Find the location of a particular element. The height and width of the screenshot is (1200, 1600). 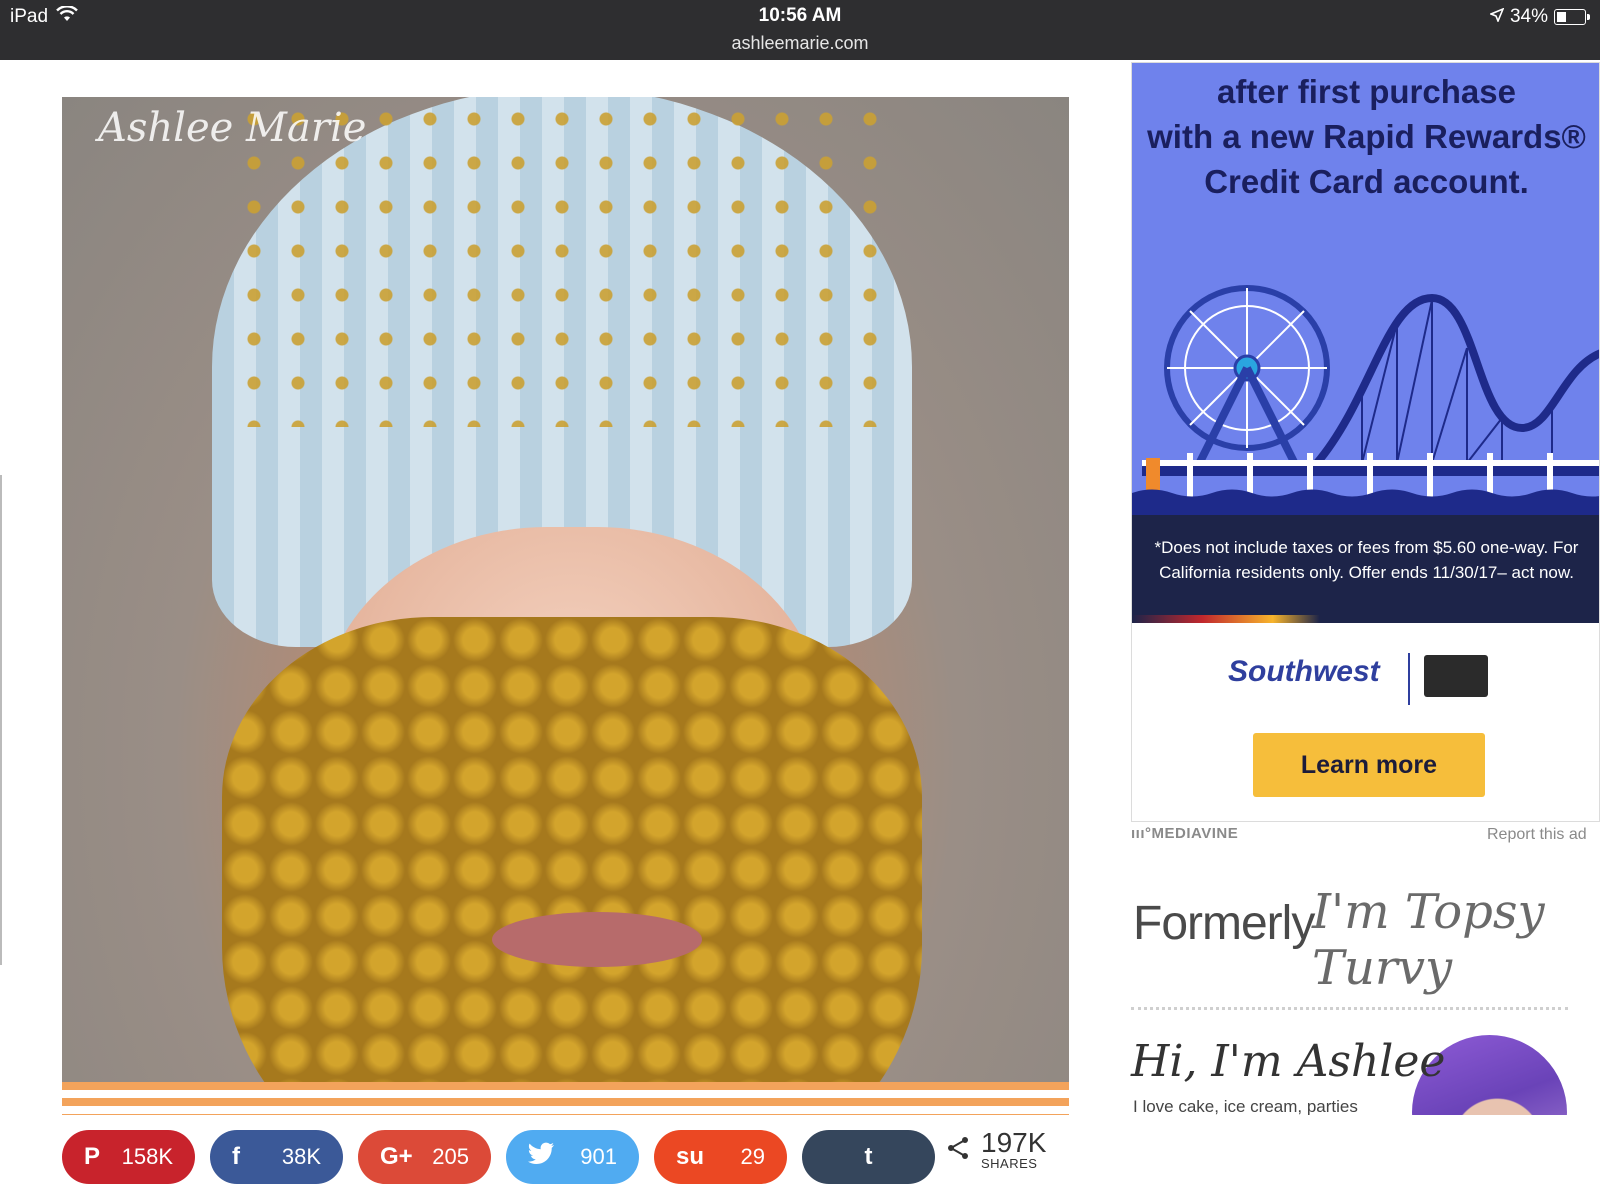

mediavine-text: MEDIAVINE is located at coordinates (1195, 833).